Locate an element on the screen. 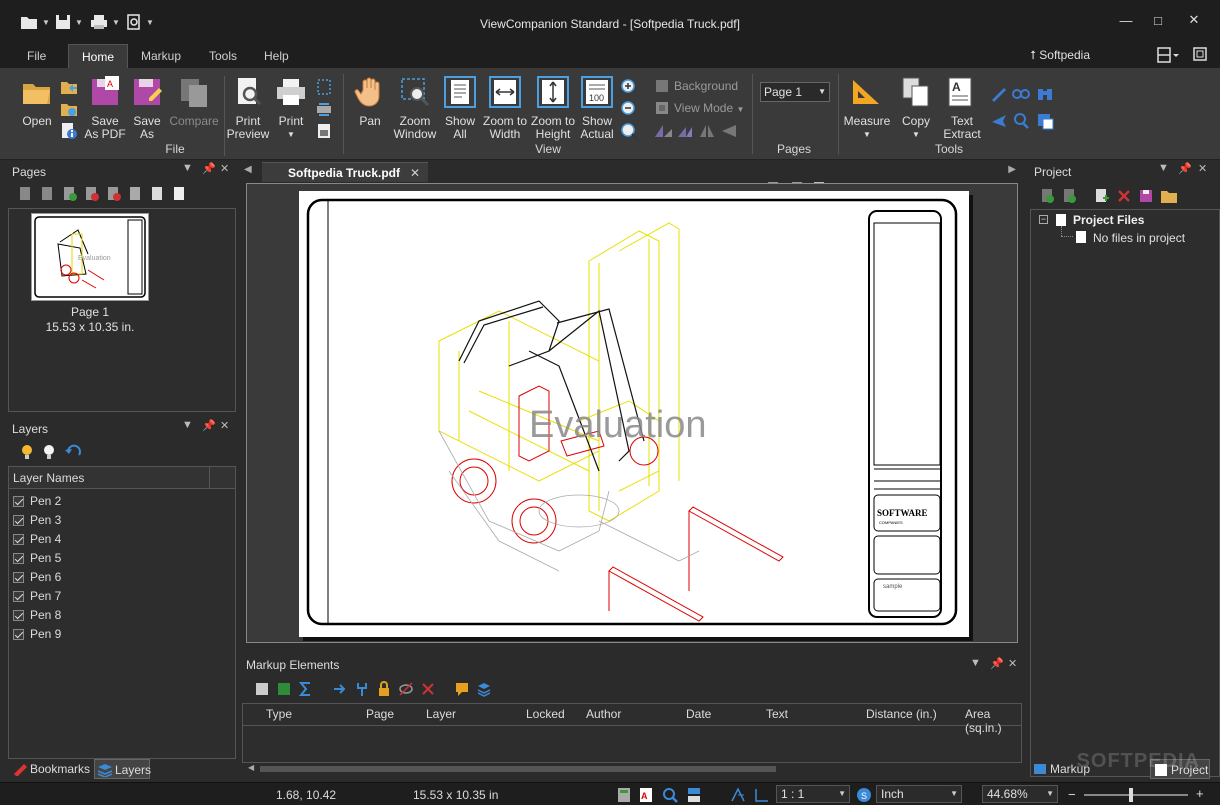  tab-layers: Layers is located at coordinates (122, 769).